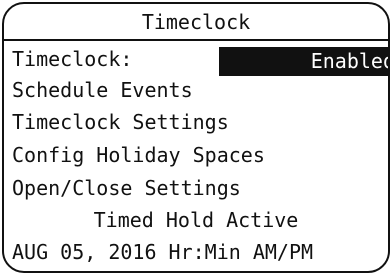 This screenshot has height=275, width=392. I want to click on date-time-readout: AUG 05, 2016 Hr:Min AM/PM, so click(163, 252).